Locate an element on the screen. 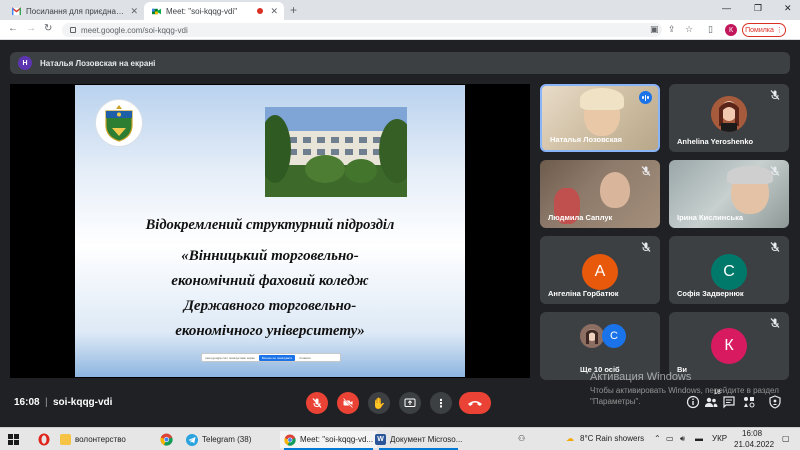  camera-off-icon is located at coordinates (348, 403).